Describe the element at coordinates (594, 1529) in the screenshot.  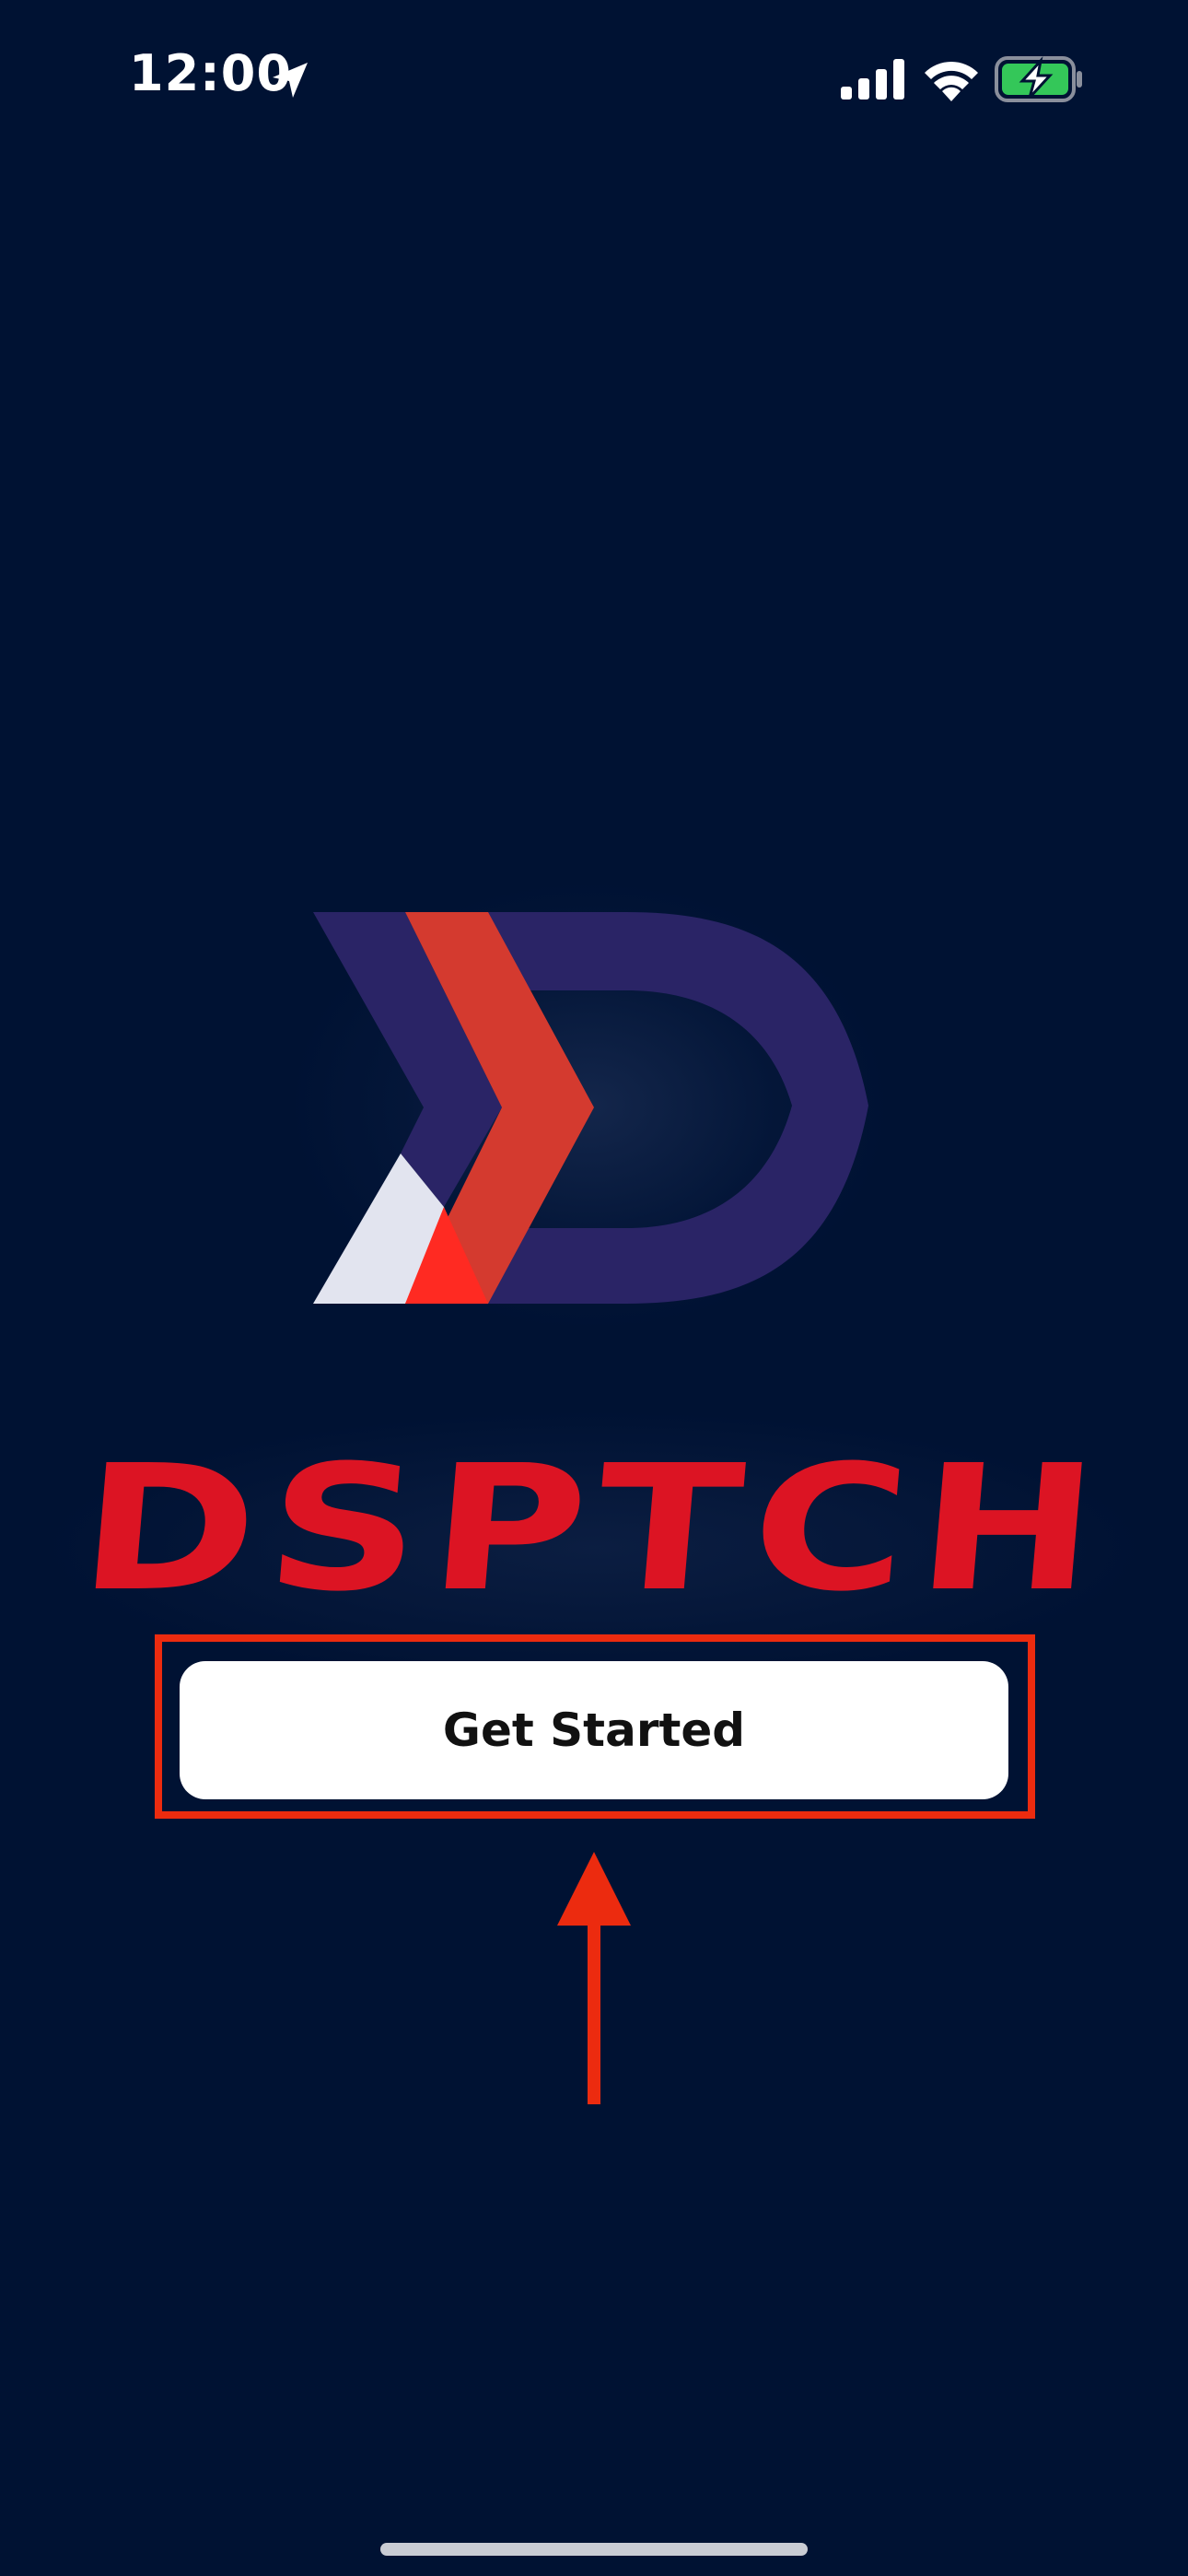
I see `brand-wordmark: DSPTCH` at that location.